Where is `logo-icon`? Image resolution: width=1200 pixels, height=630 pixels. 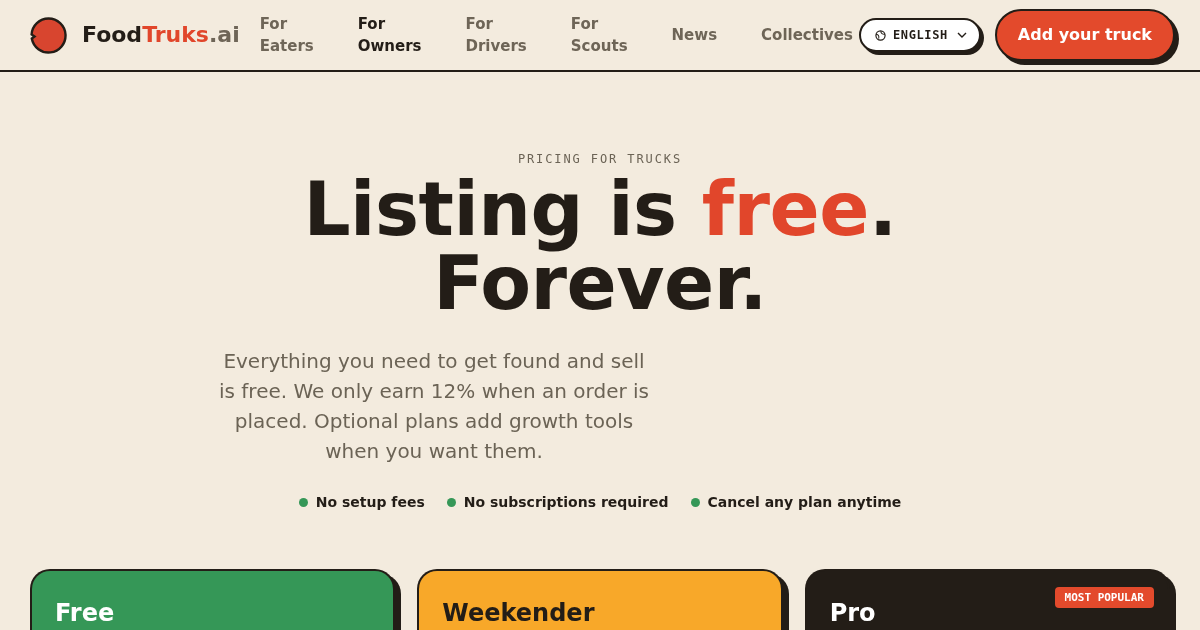
logo-icon is located at coordinates (48, 35).